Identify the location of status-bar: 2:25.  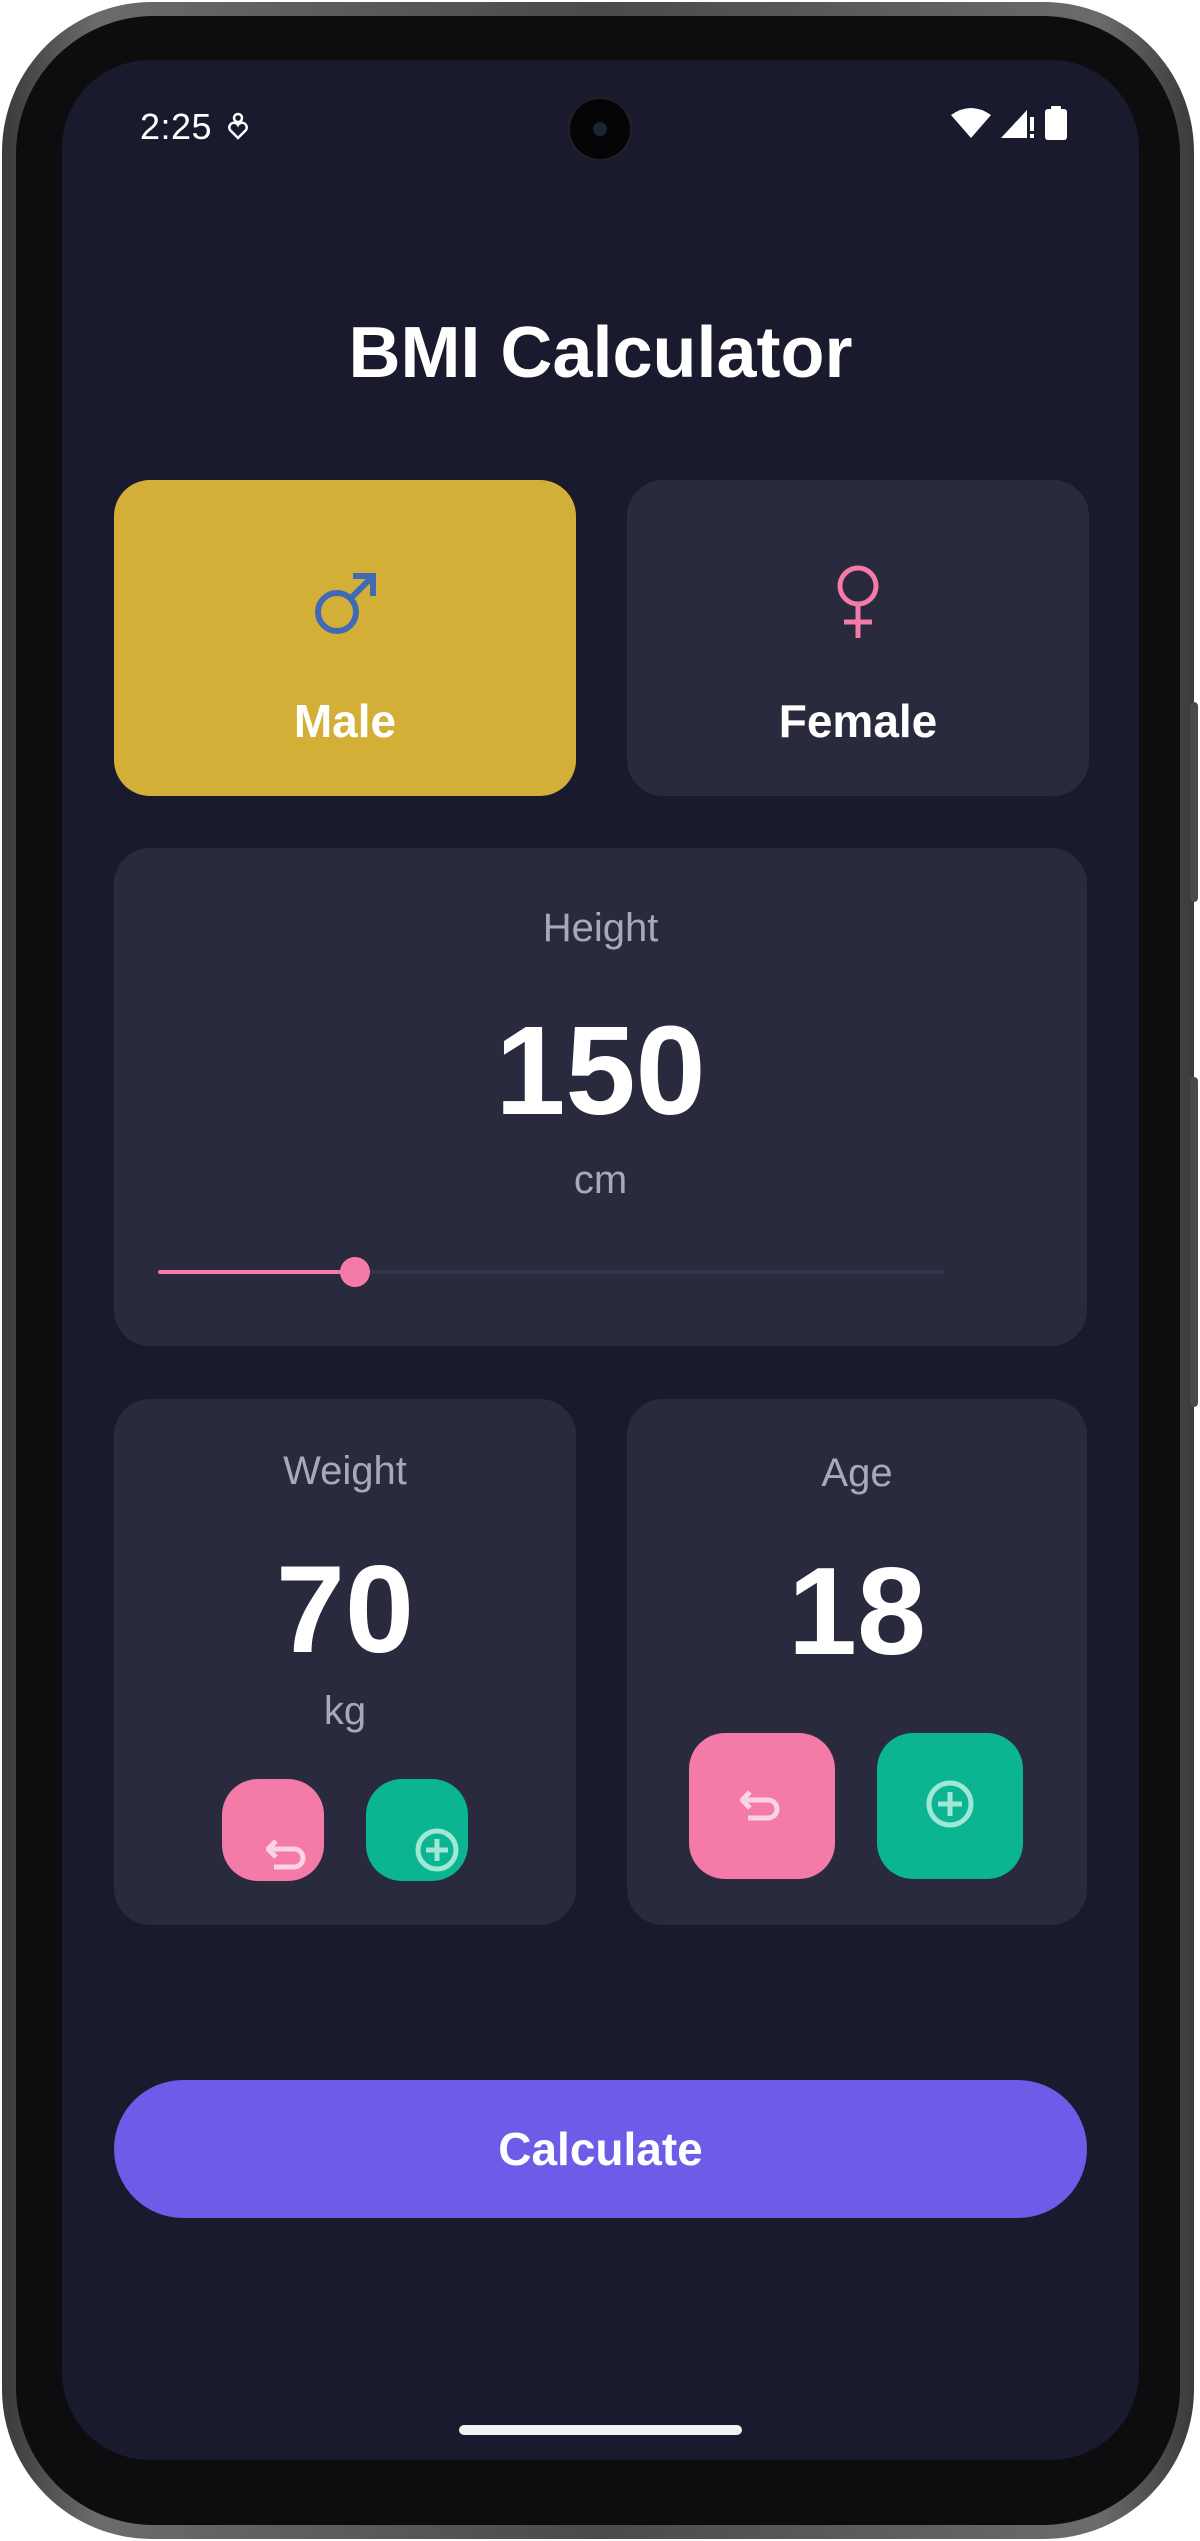
(600, 125).